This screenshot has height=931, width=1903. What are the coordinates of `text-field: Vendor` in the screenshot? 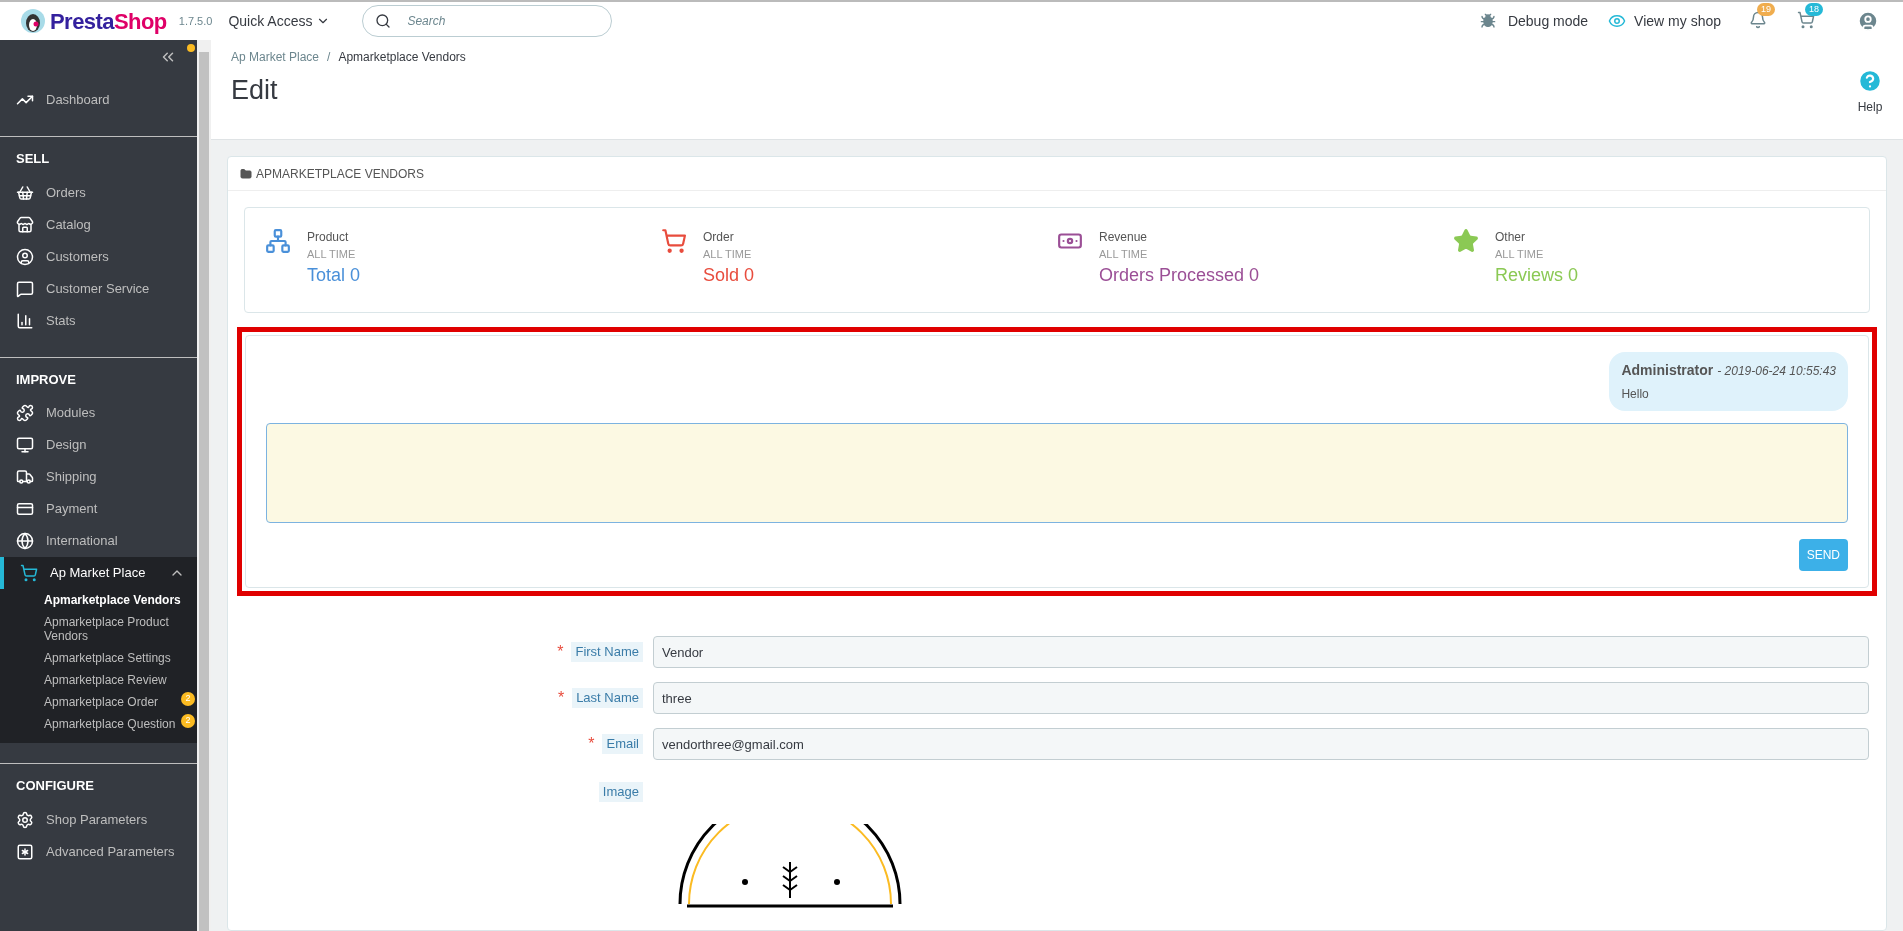 It's located at (1261, 652).